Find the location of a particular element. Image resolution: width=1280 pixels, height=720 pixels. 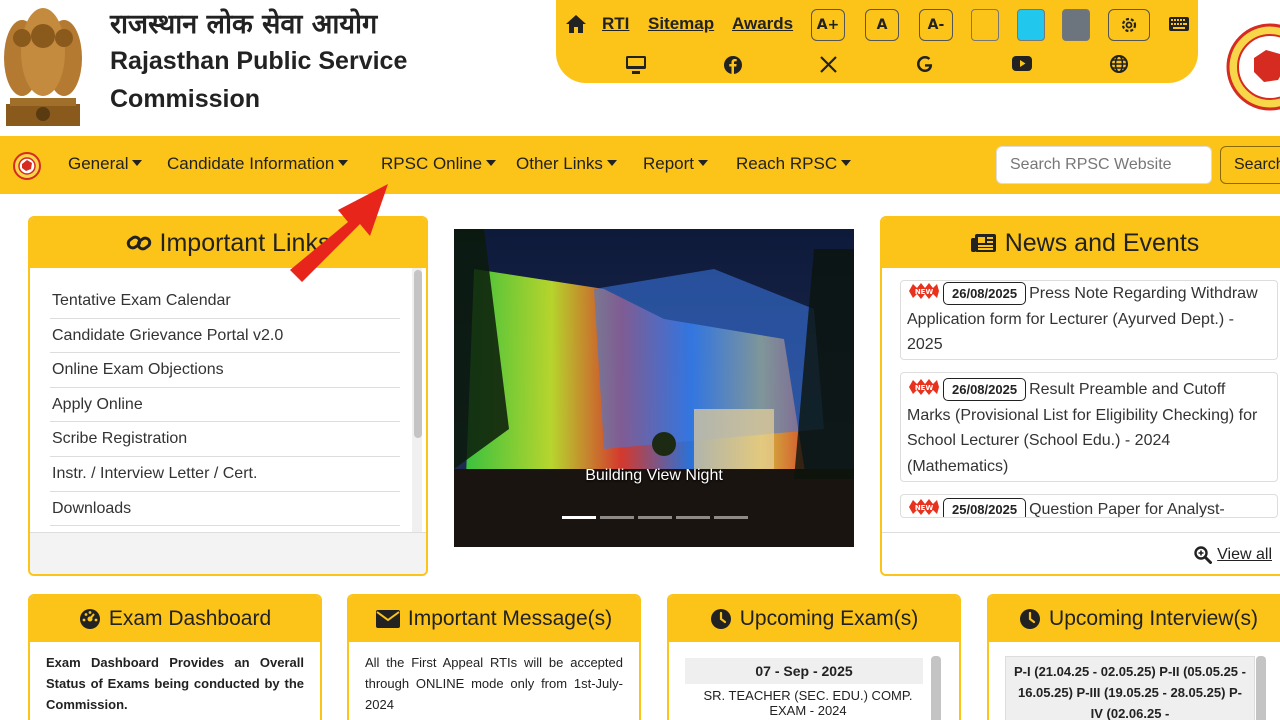

exam-date: 07 - Sep - 2025 is located at coordinates (804, 671).